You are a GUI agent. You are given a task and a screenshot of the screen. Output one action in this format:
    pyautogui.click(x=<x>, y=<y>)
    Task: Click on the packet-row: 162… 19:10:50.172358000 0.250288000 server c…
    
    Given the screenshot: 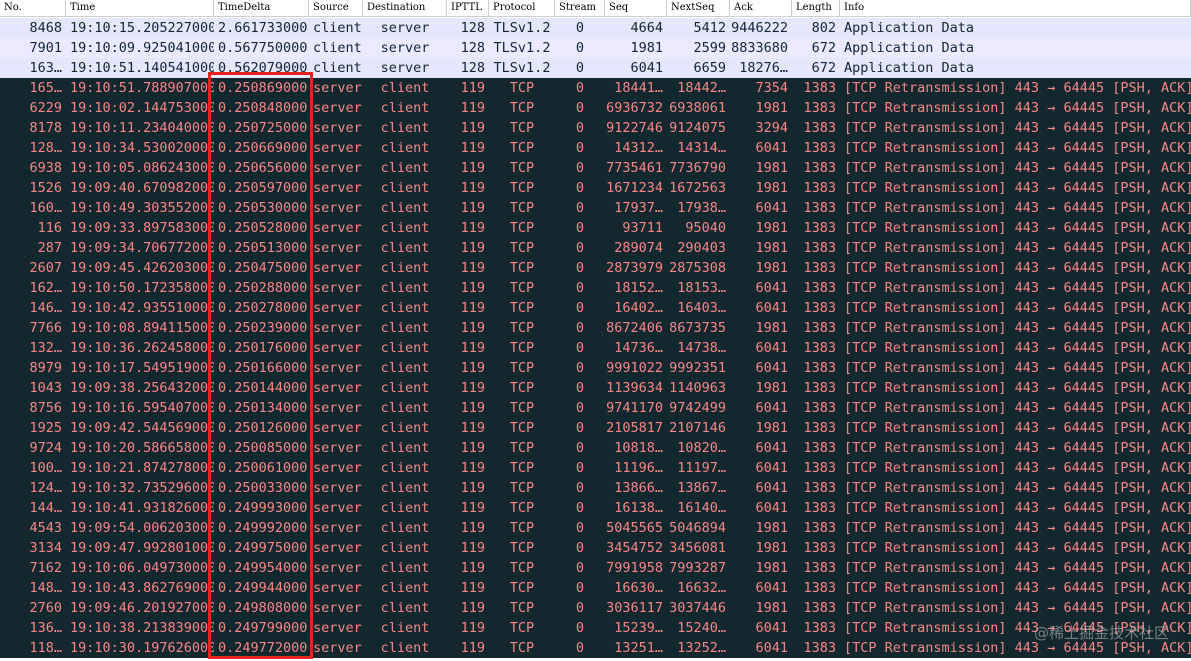 What is the action you would take?
    pyautogui.click(x=595, y=288)
    